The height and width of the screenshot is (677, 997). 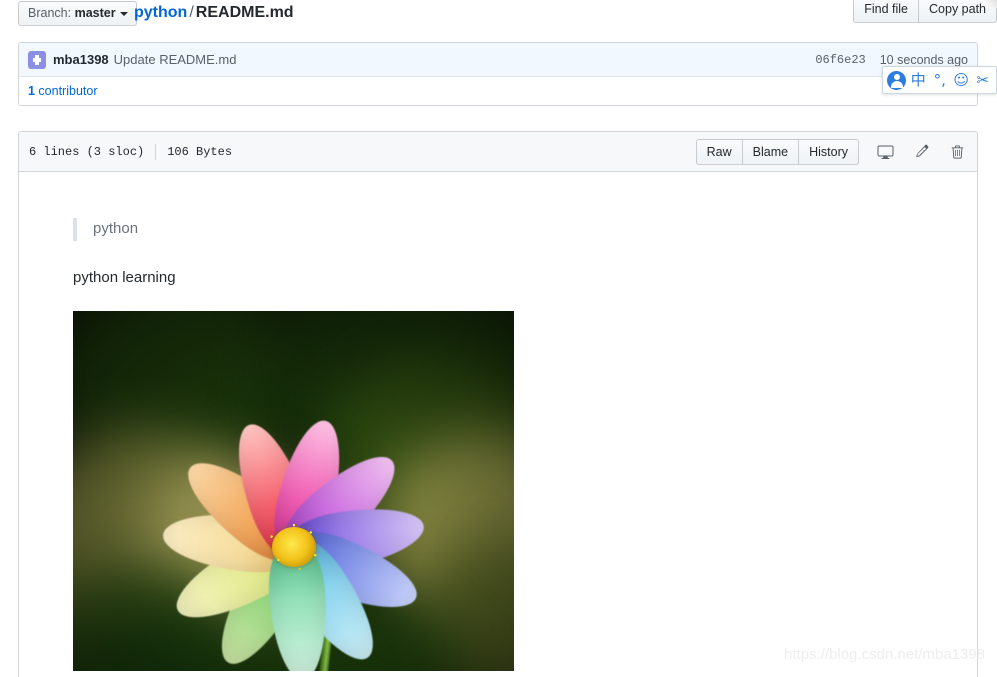 I want to click on ime-floating-toolbar: 中 °, ☺ ✂, so click(x=939, y=80).